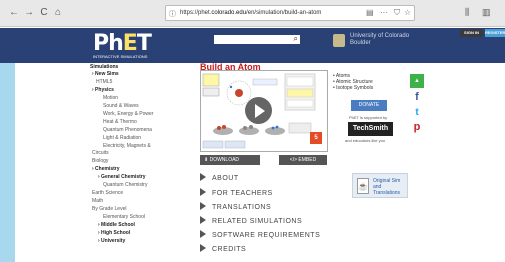 This screenshot has height=262, width=505. Describe the element at coordinates (97, 201) in the screenshot. I see `sidebar-item-math: Math` at that location.